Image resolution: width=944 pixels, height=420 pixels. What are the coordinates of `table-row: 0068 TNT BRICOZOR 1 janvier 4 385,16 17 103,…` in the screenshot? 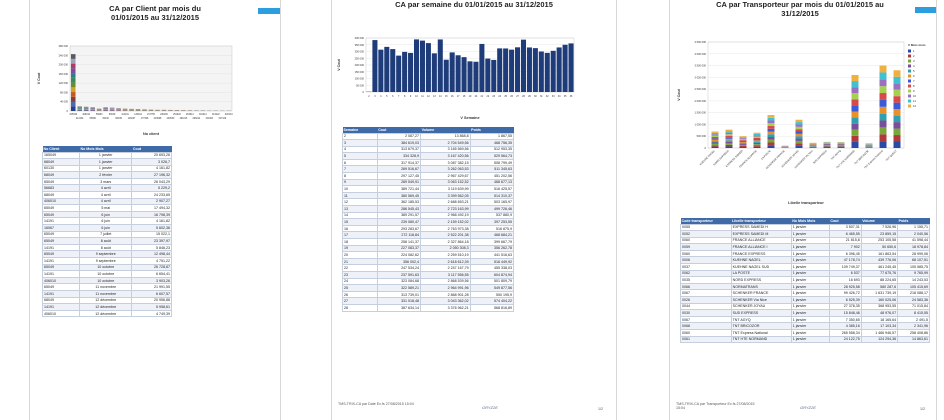 It's located at (805, 326).